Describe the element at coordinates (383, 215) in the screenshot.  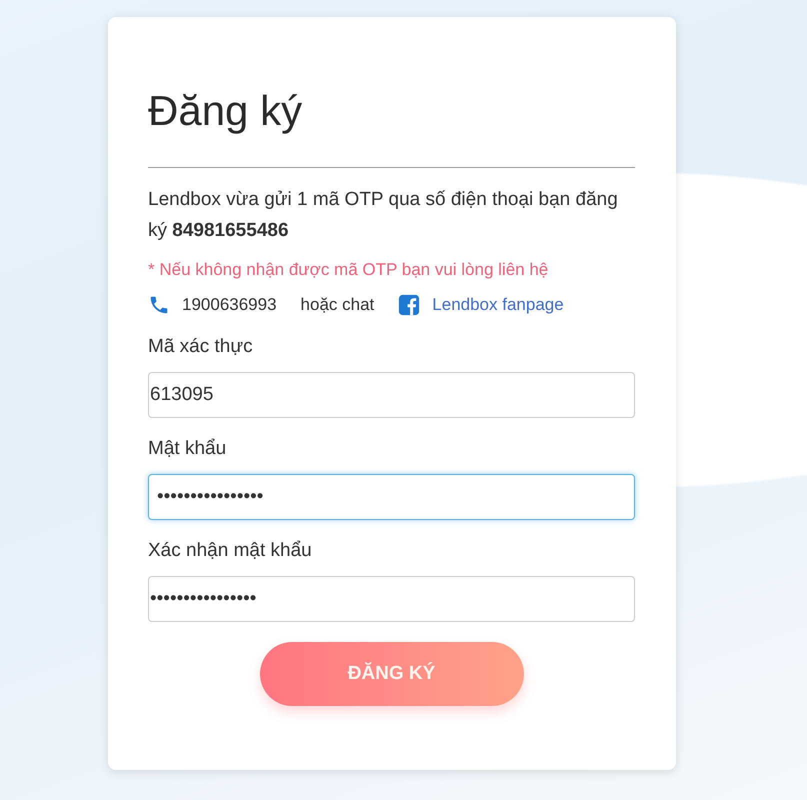
I see `otp-message: Lendbox vừa gửi 1 mã OTP qua số điện thoại bạn đăng ký 84981655486` at that location.